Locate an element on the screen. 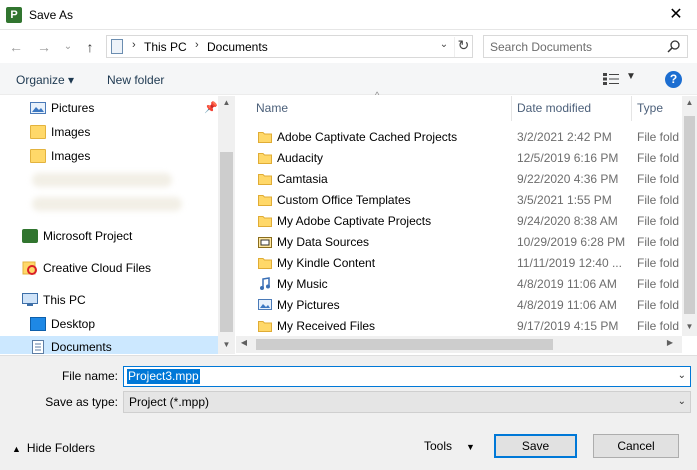 Image resolution: width=697 pixels, height=470 pixels. search-box is located at coordinates (585, 46).